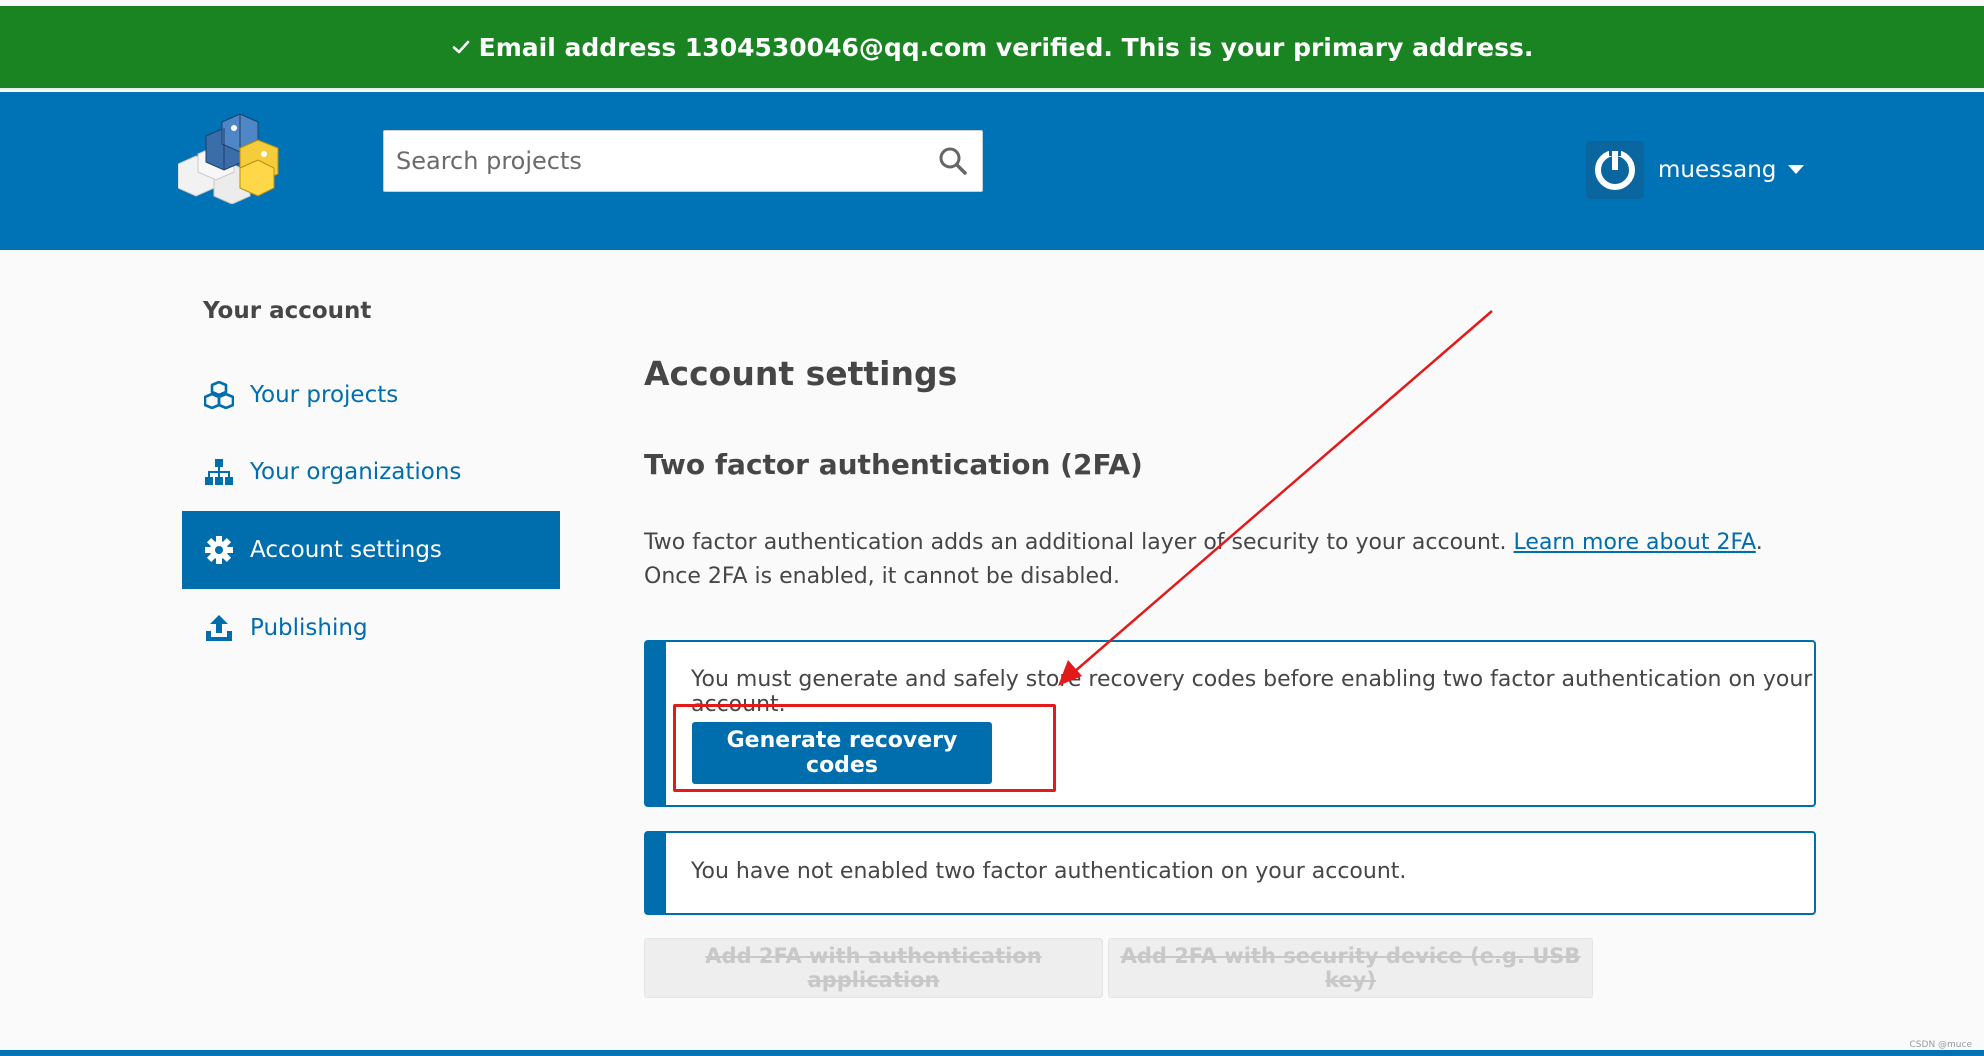 The width and height of the screenshot is (1984, 1056). Describe the element at coordinates (371, 628) in the screenshot. I see `sidebar-item-publishing: Publishing` at that location.